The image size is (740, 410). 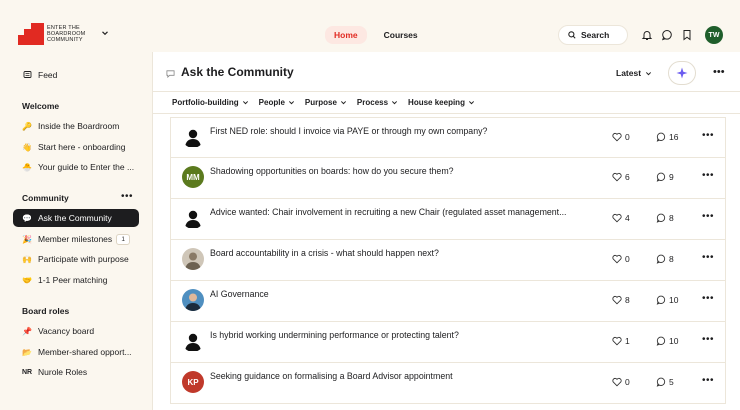 What do you see at coordinates (448, 301) in the screenshot?
I see `post-row: AI Governance 8 10 •••` at bounding box center [448, 301].